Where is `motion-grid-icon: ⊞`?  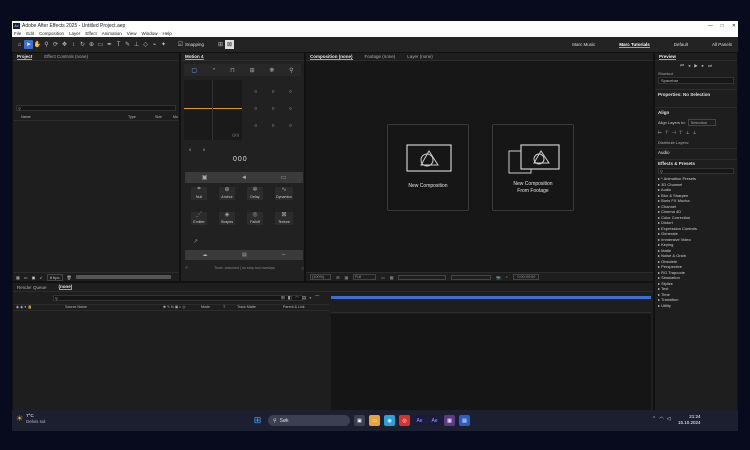
motion-grid-icon: ⊞ is located at coordinates (252, 70).